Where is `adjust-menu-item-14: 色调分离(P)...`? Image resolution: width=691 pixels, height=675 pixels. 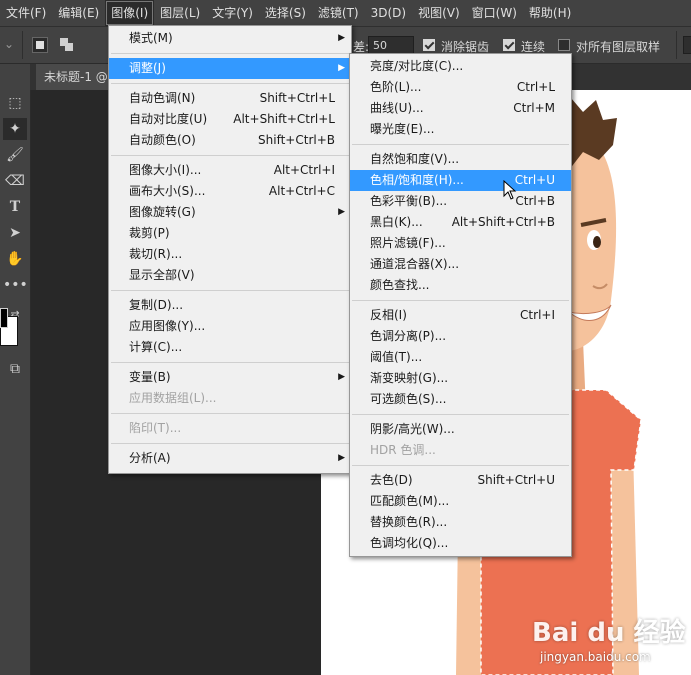
adjust-menu-item-14: 色调分离(P)... is located at coordinates (460, 336).